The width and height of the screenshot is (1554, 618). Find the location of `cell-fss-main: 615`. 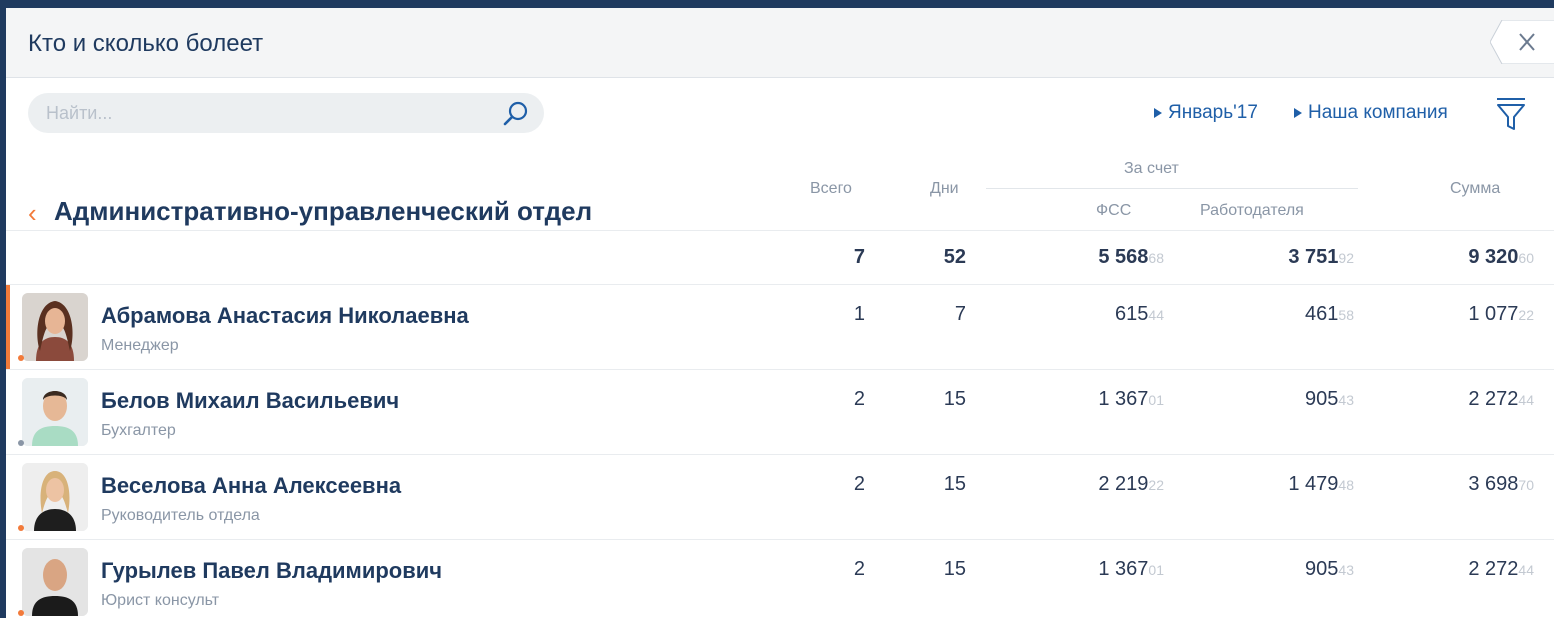

cell-fss-main: 615 is located at coordinates (1132, 314).